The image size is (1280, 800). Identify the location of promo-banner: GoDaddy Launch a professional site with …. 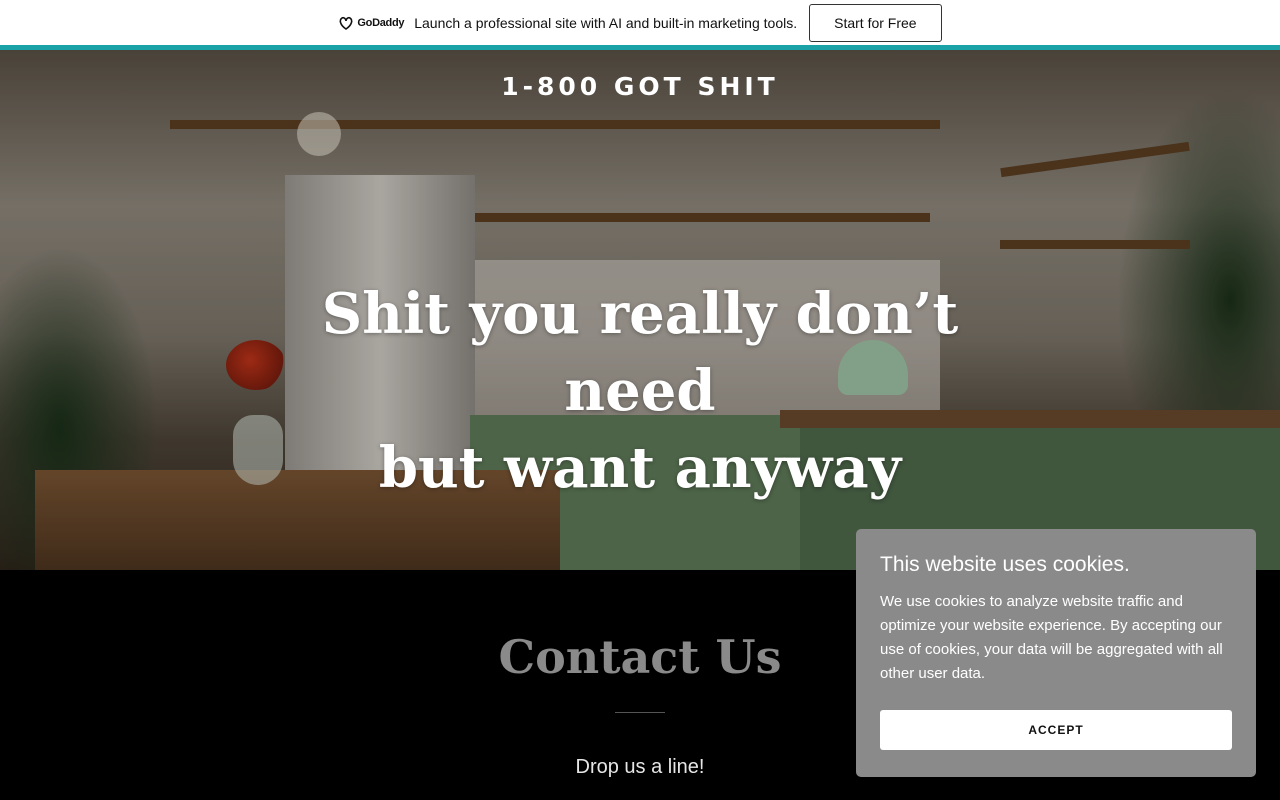
(640, 25).